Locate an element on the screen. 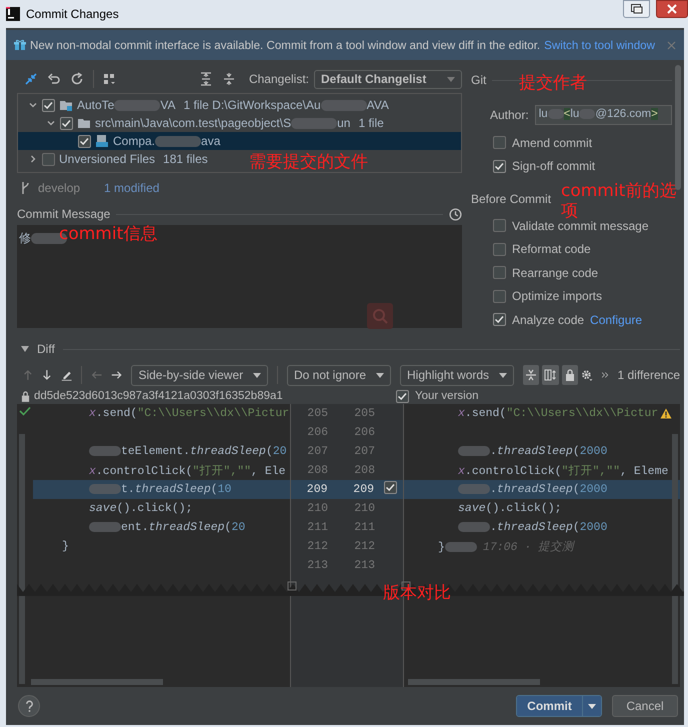 Image resolution: width=688 pixels, height=727 pixels. ignore-dropdown: Do not ignore is located at coordinates (339, 375).